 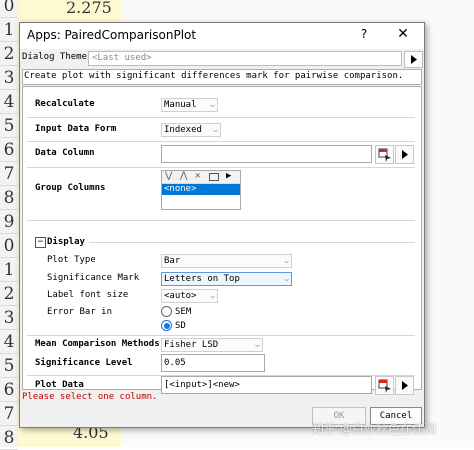 What do you see at coordinates (84, 363) in the screenshot?
I see `significance-level-label: Significance Level` at bounding box center [84, 363].